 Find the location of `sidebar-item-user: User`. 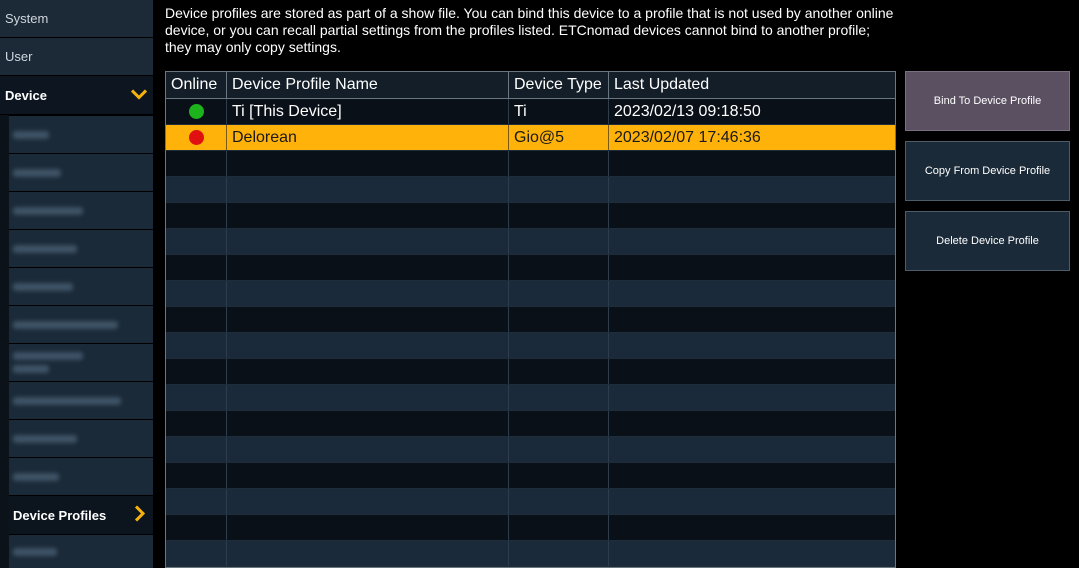

sidebar-item-user: User is located at coordinates (76, 56).